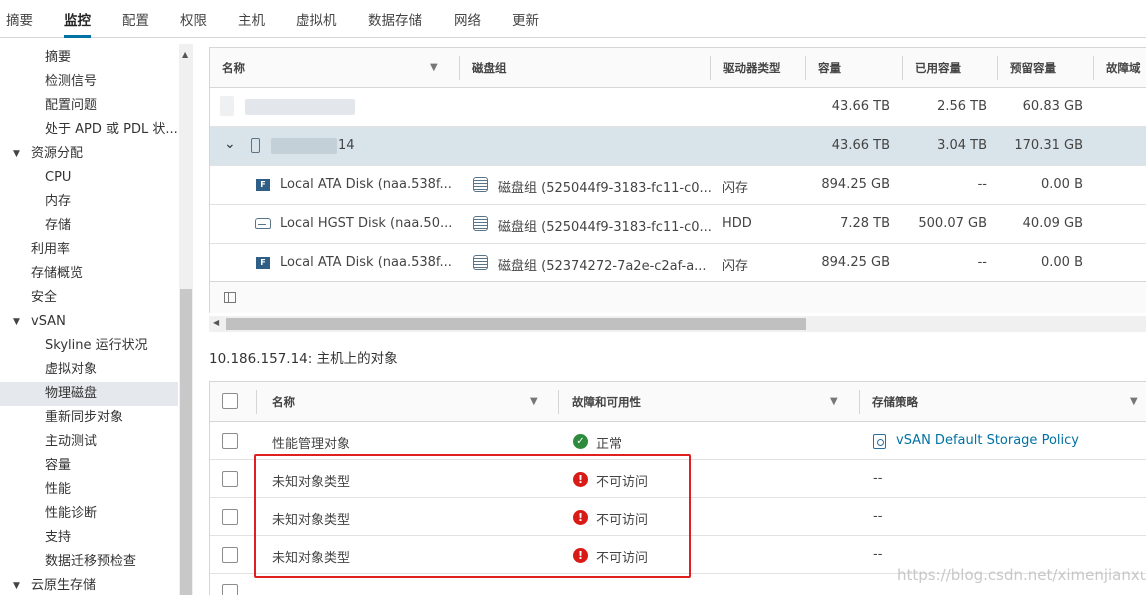 This screenshot has height=595, width=1146. I want to click on horizontal-scrollbar: ◀, so click(677, 324).